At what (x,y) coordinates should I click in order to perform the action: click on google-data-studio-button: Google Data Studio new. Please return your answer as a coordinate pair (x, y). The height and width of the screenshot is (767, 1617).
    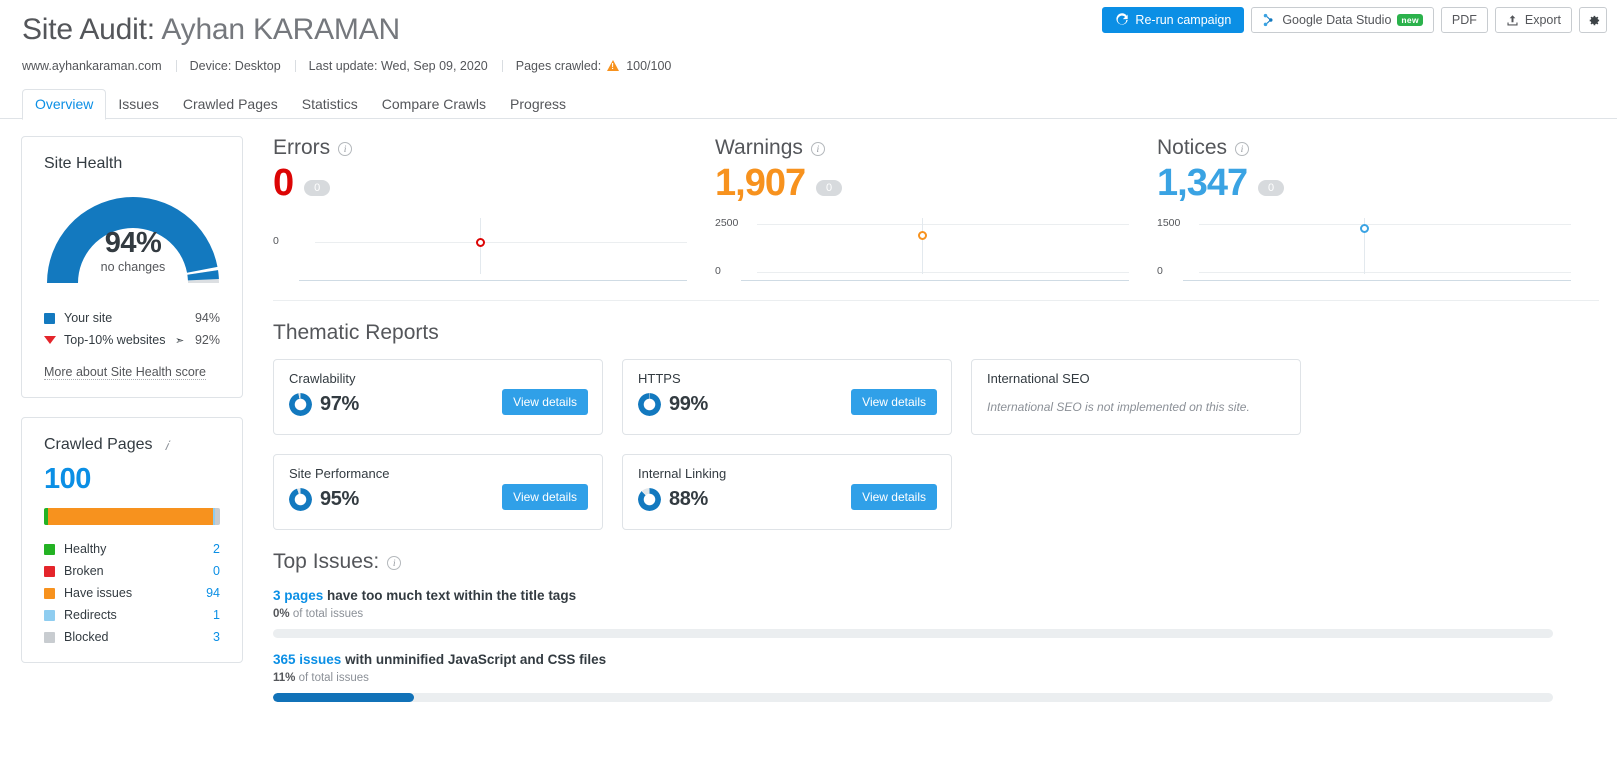
    Looking at the image, I should click on (1342, 20).